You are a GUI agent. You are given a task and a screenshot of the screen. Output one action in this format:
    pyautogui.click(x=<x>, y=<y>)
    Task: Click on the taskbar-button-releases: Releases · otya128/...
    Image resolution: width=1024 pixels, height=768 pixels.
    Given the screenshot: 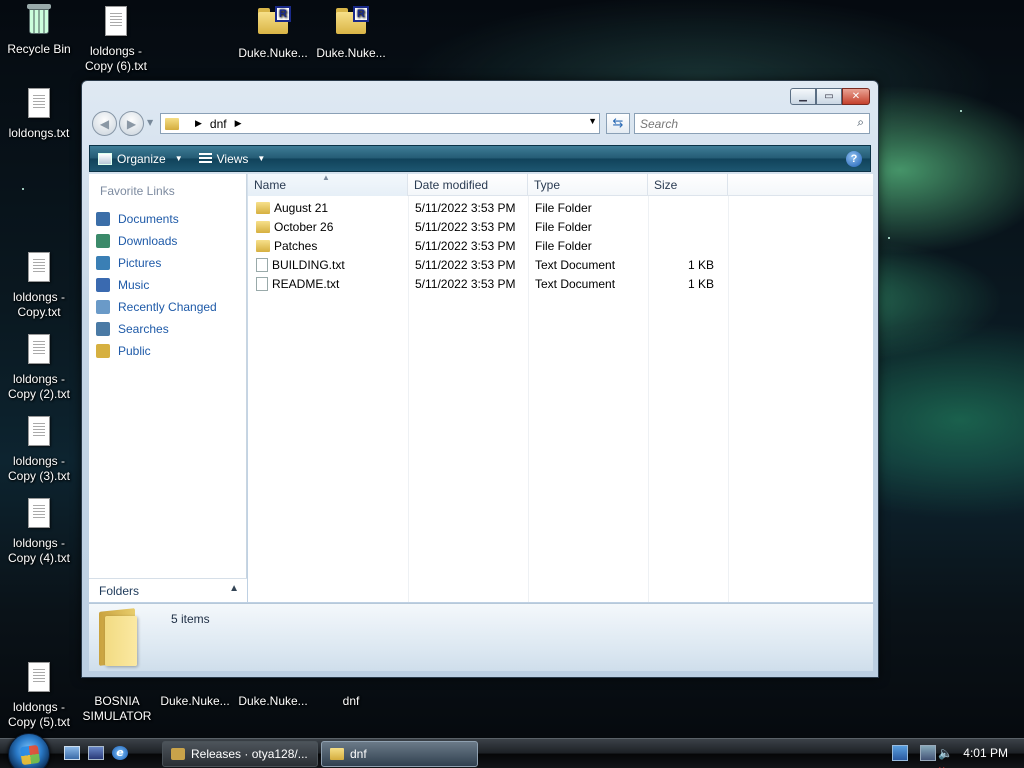 What is the action you would take?
    pyautogui.click(x=240, y=754)
    